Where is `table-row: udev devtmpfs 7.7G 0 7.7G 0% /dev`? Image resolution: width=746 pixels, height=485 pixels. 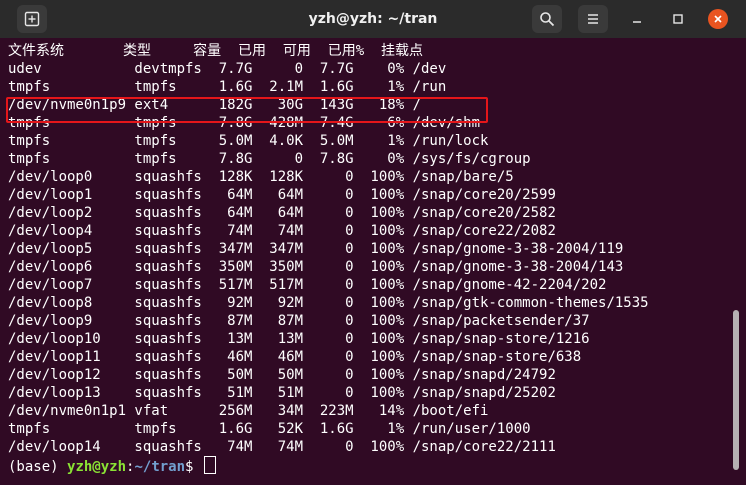 table-row: udev devtmpfs 7.7G 0 7.7G 0% /dev is located at coordinates (227, 69).